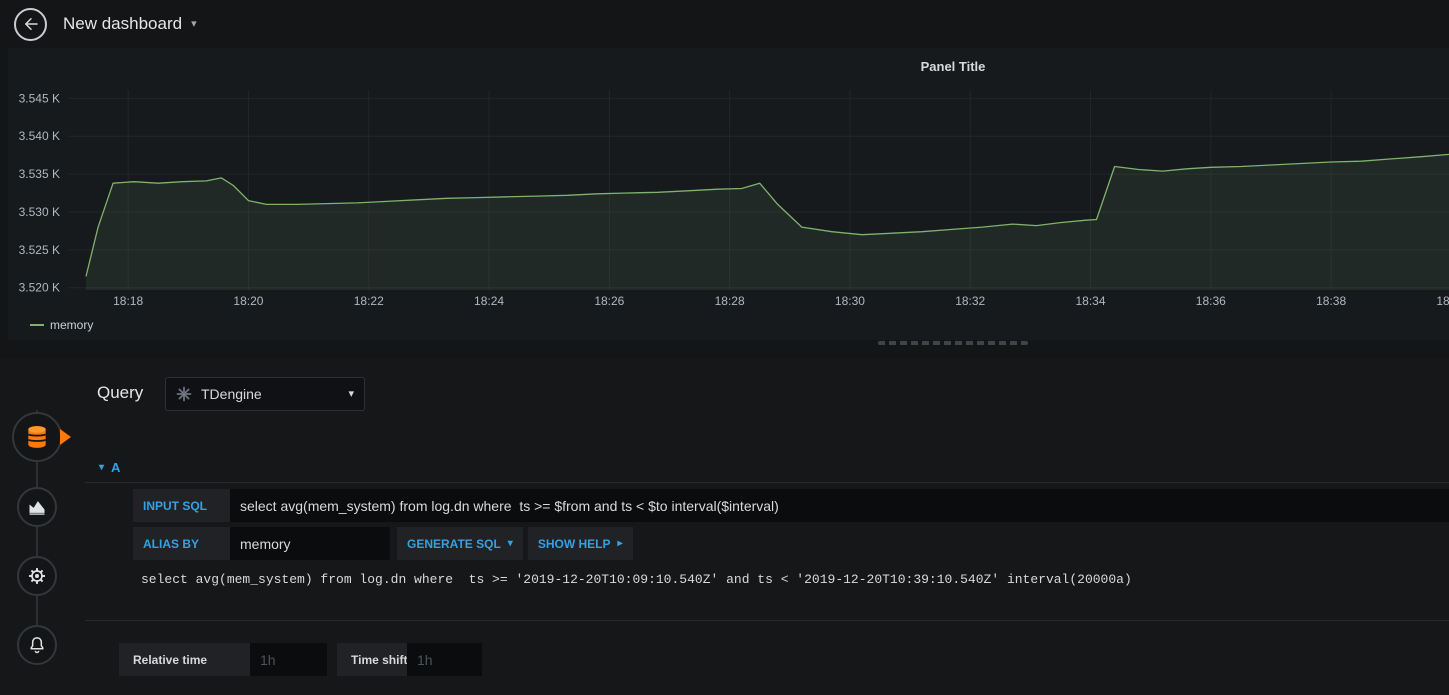 Image resolution: width=1449 pixels, height=695 pixels. Describe the element at coordinates (369, 301) in the screenshot. I see `svg-text: 18:22` at that location.